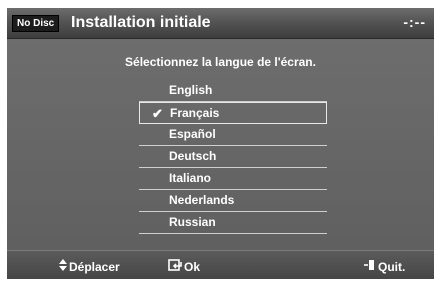 Image resolution: width=441 pixels, height=284 pixels. I want to click on ok-hint: Ok, so click(184, 266).